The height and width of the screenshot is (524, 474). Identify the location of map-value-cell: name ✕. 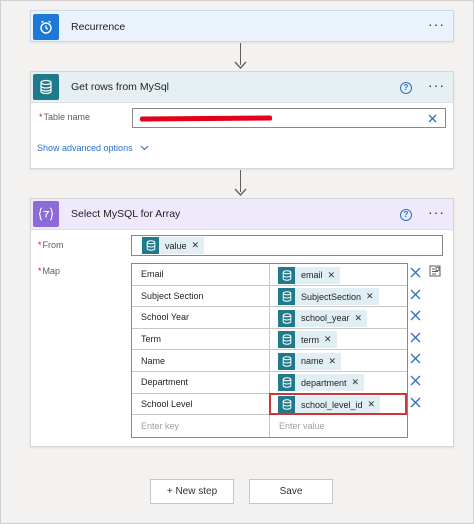
(338, 360).